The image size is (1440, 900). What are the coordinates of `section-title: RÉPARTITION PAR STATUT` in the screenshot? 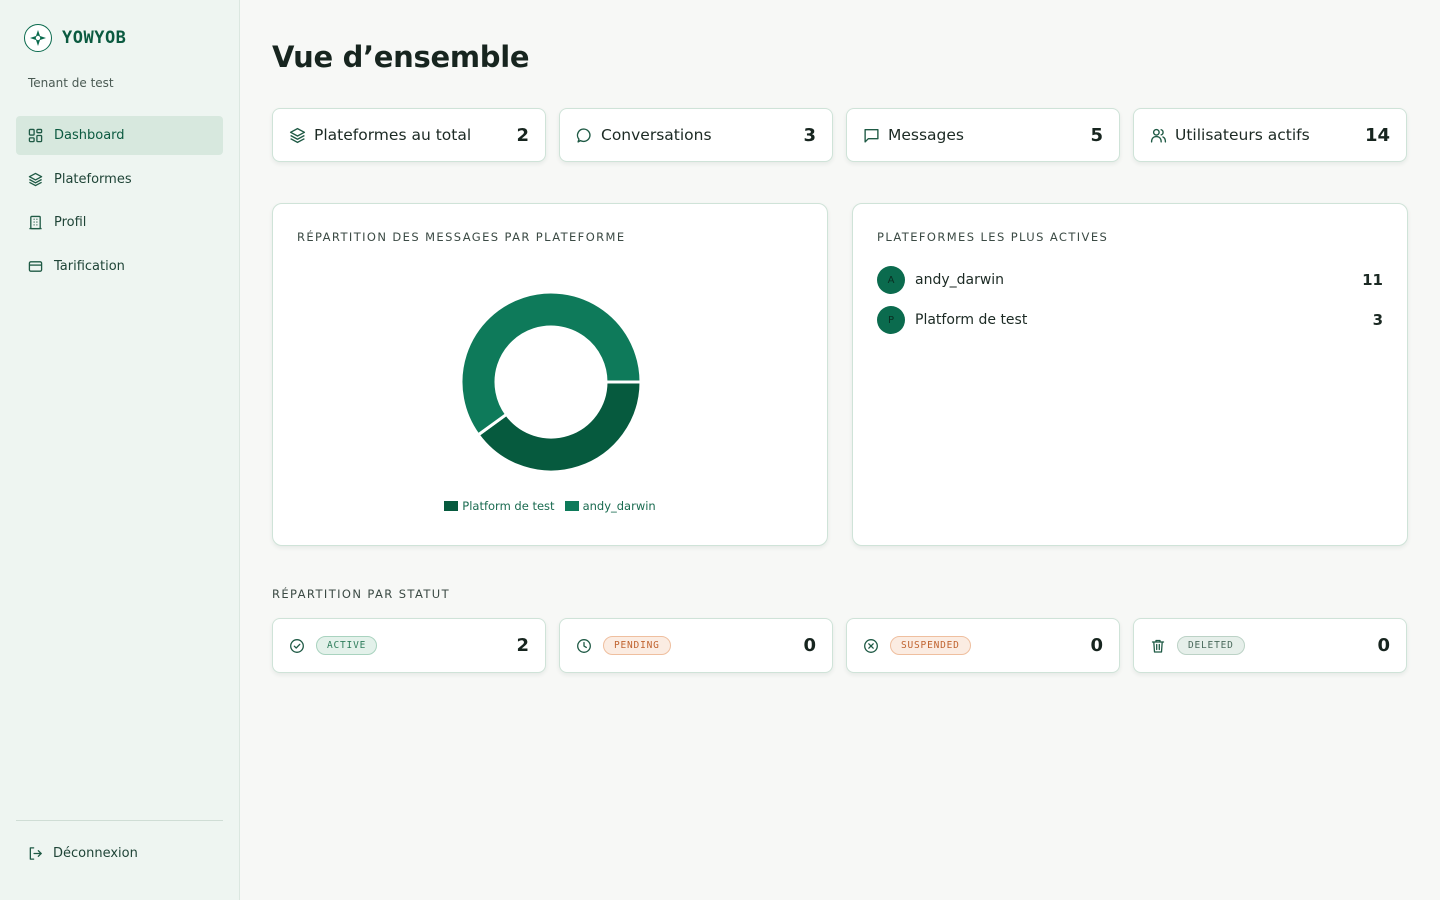 It's located at (361, 594).